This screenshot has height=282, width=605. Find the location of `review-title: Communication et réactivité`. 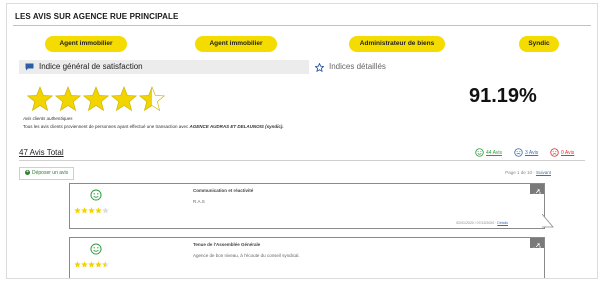

review-title: Communication et réactivité is located at coordinates (223, 190).